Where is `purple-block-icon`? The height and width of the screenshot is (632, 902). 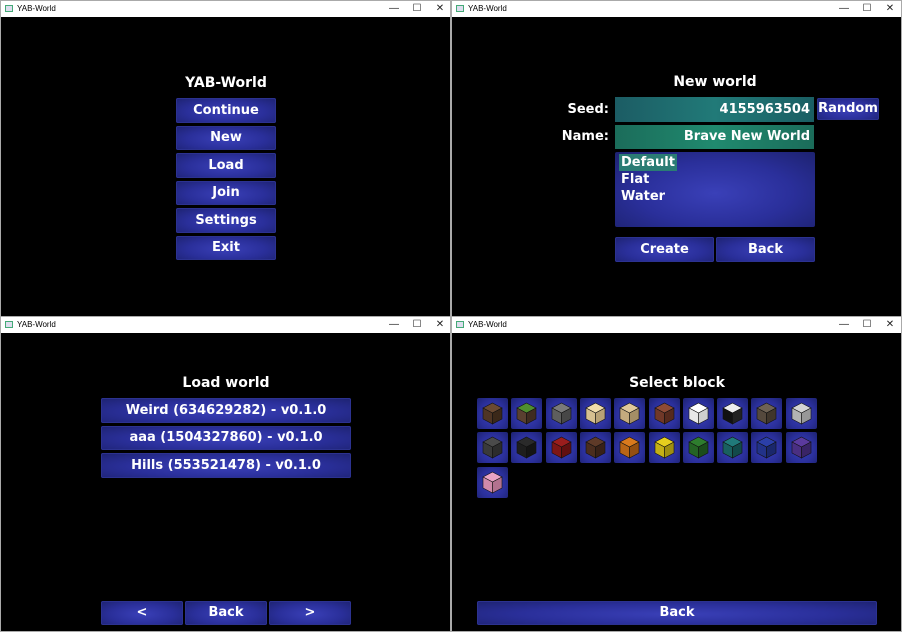
purple-block-icon is located at coordinates (801, 447).